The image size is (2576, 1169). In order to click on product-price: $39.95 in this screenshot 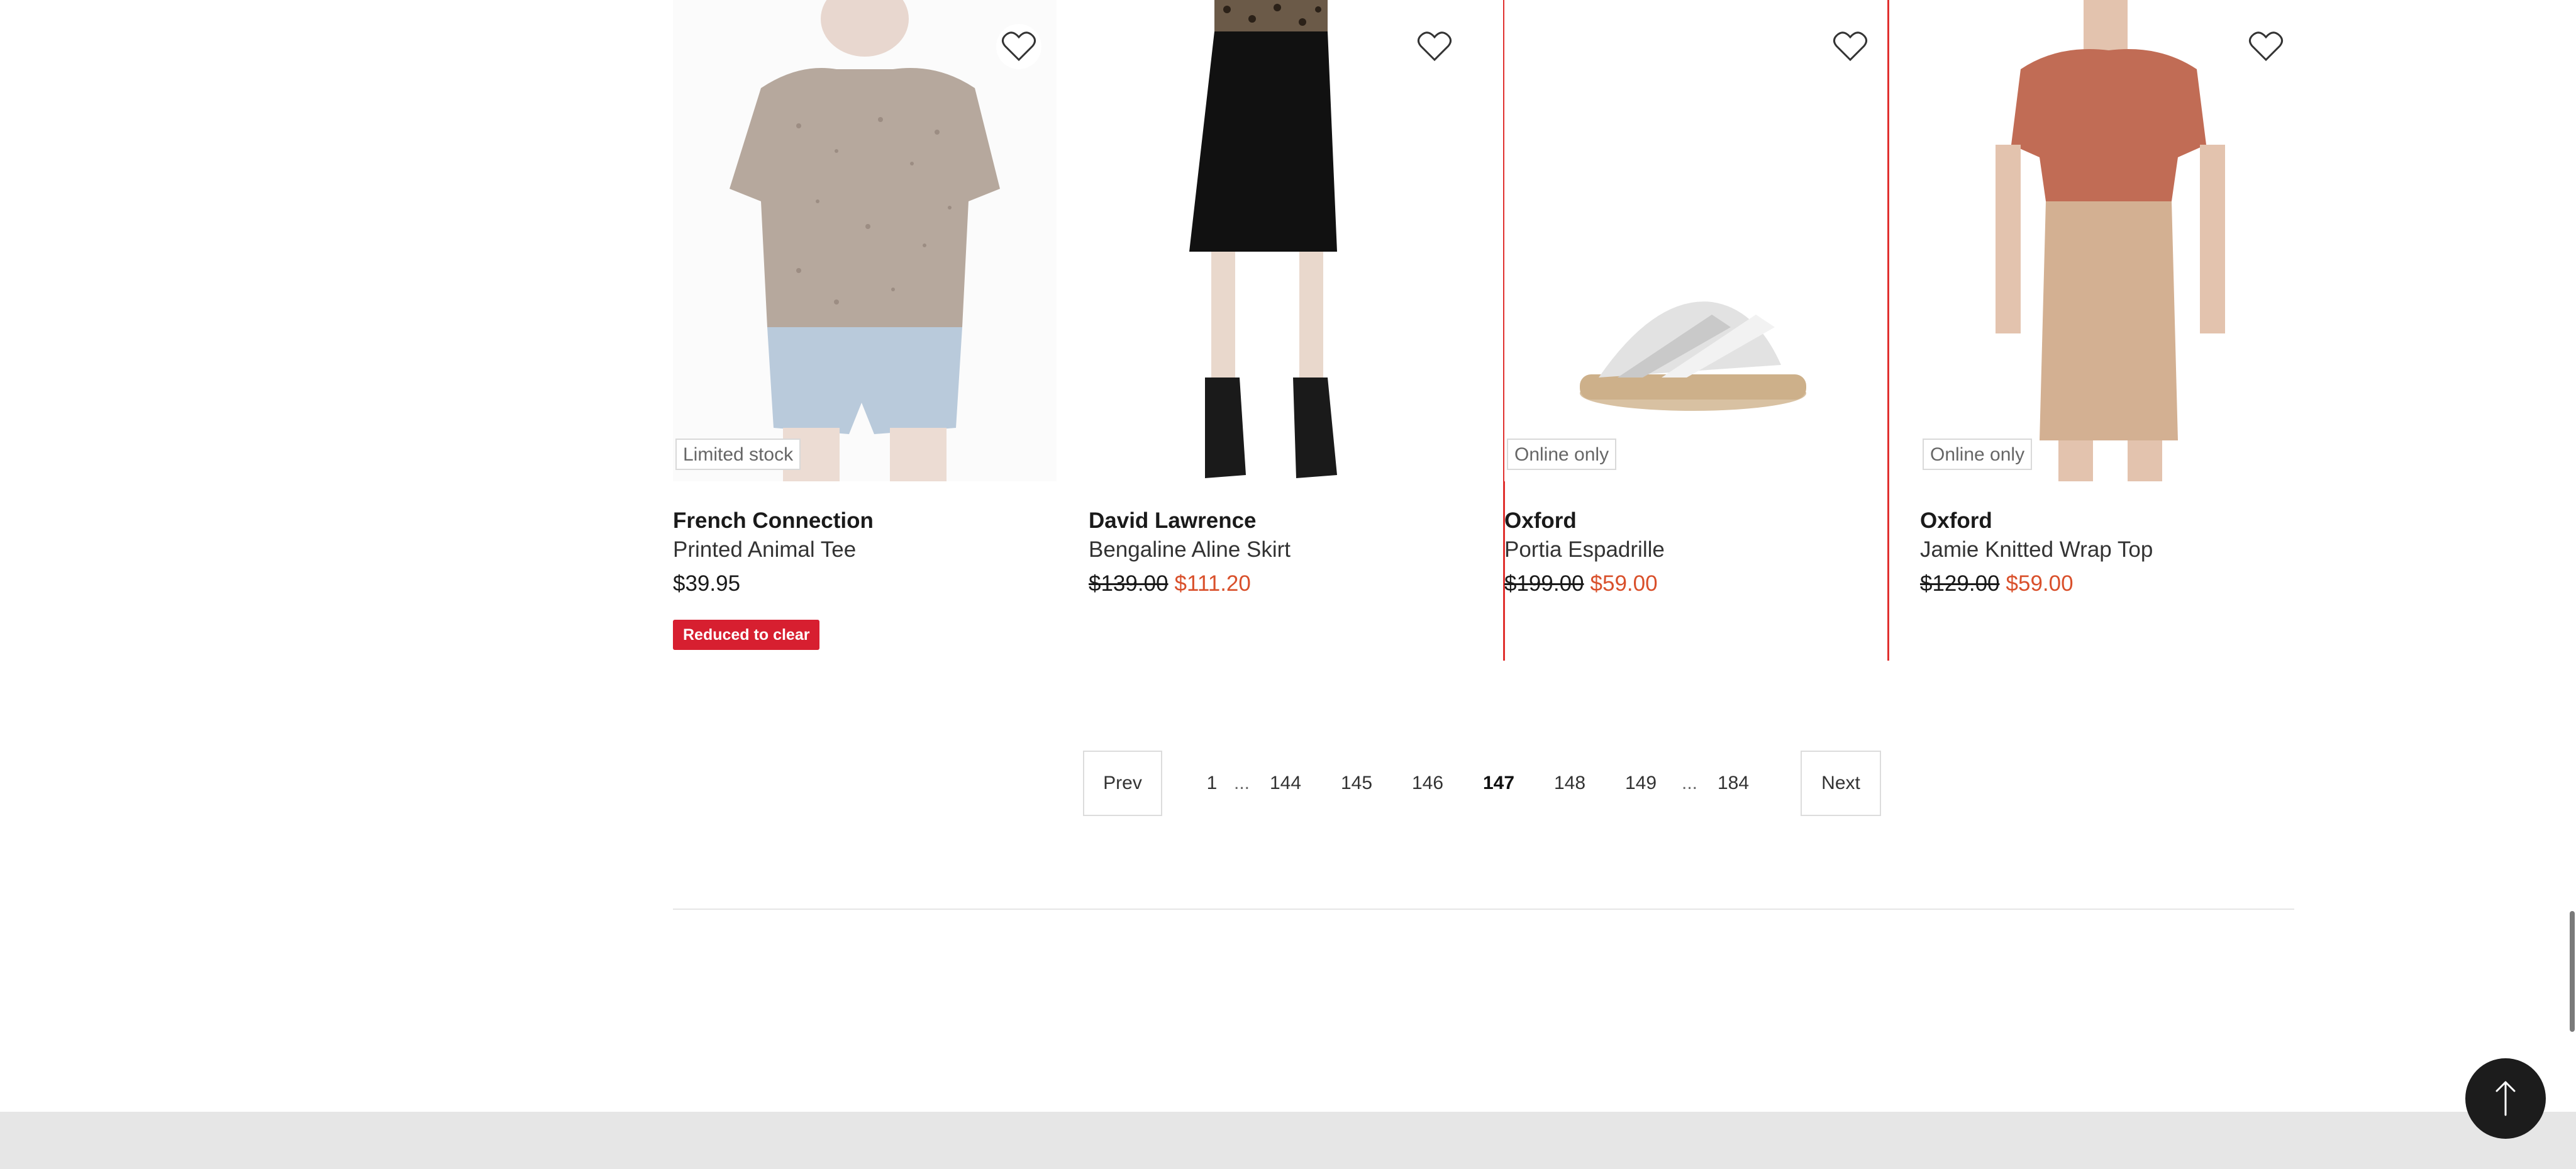, I will do `click(706, 583)`.